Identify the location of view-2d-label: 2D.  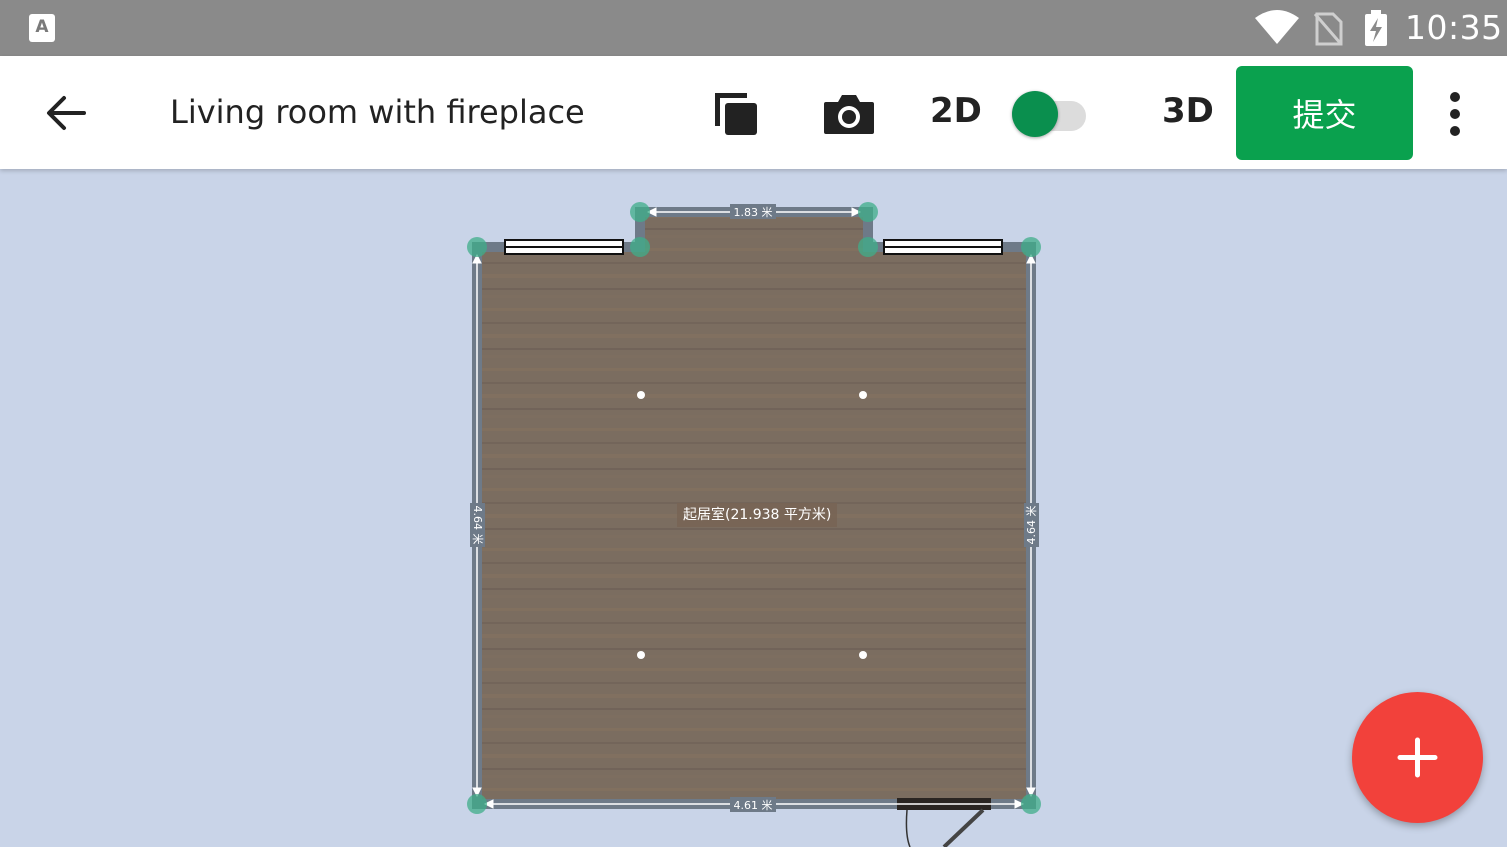
(956, 111).